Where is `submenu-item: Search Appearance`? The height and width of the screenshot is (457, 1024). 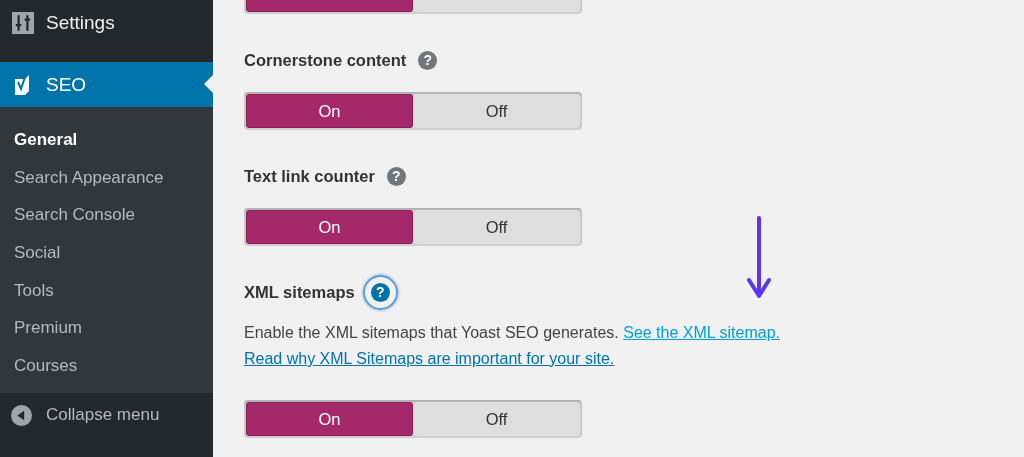
submenu-item: Search Appearance is located at coordinates (106, 177).